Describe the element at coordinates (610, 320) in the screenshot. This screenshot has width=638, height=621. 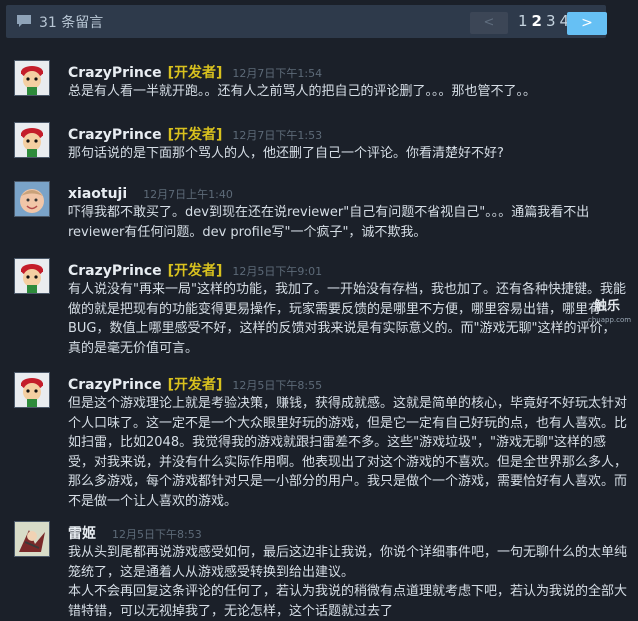
I see `watermark-url: chuapp.com` at that location.